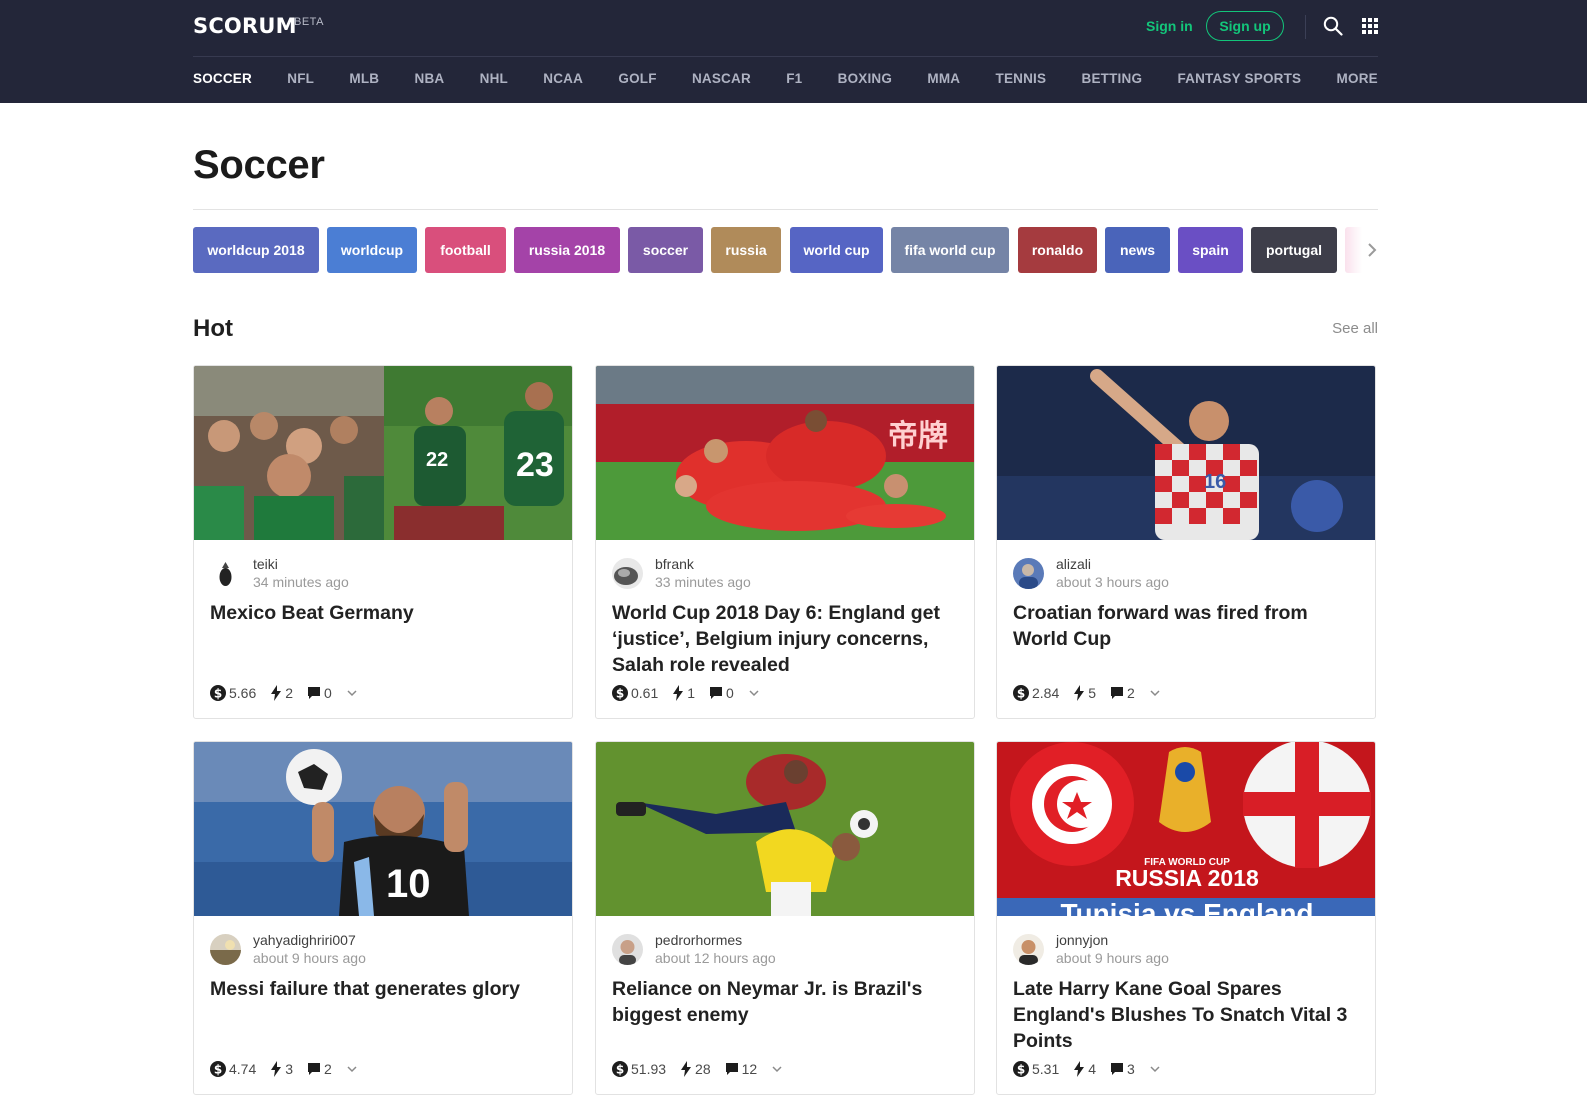  What do you see at coordinates (1112, 958) in the screenshot?
I see `post-time: about 9 hours ago` at bounding box center [1112, 958].